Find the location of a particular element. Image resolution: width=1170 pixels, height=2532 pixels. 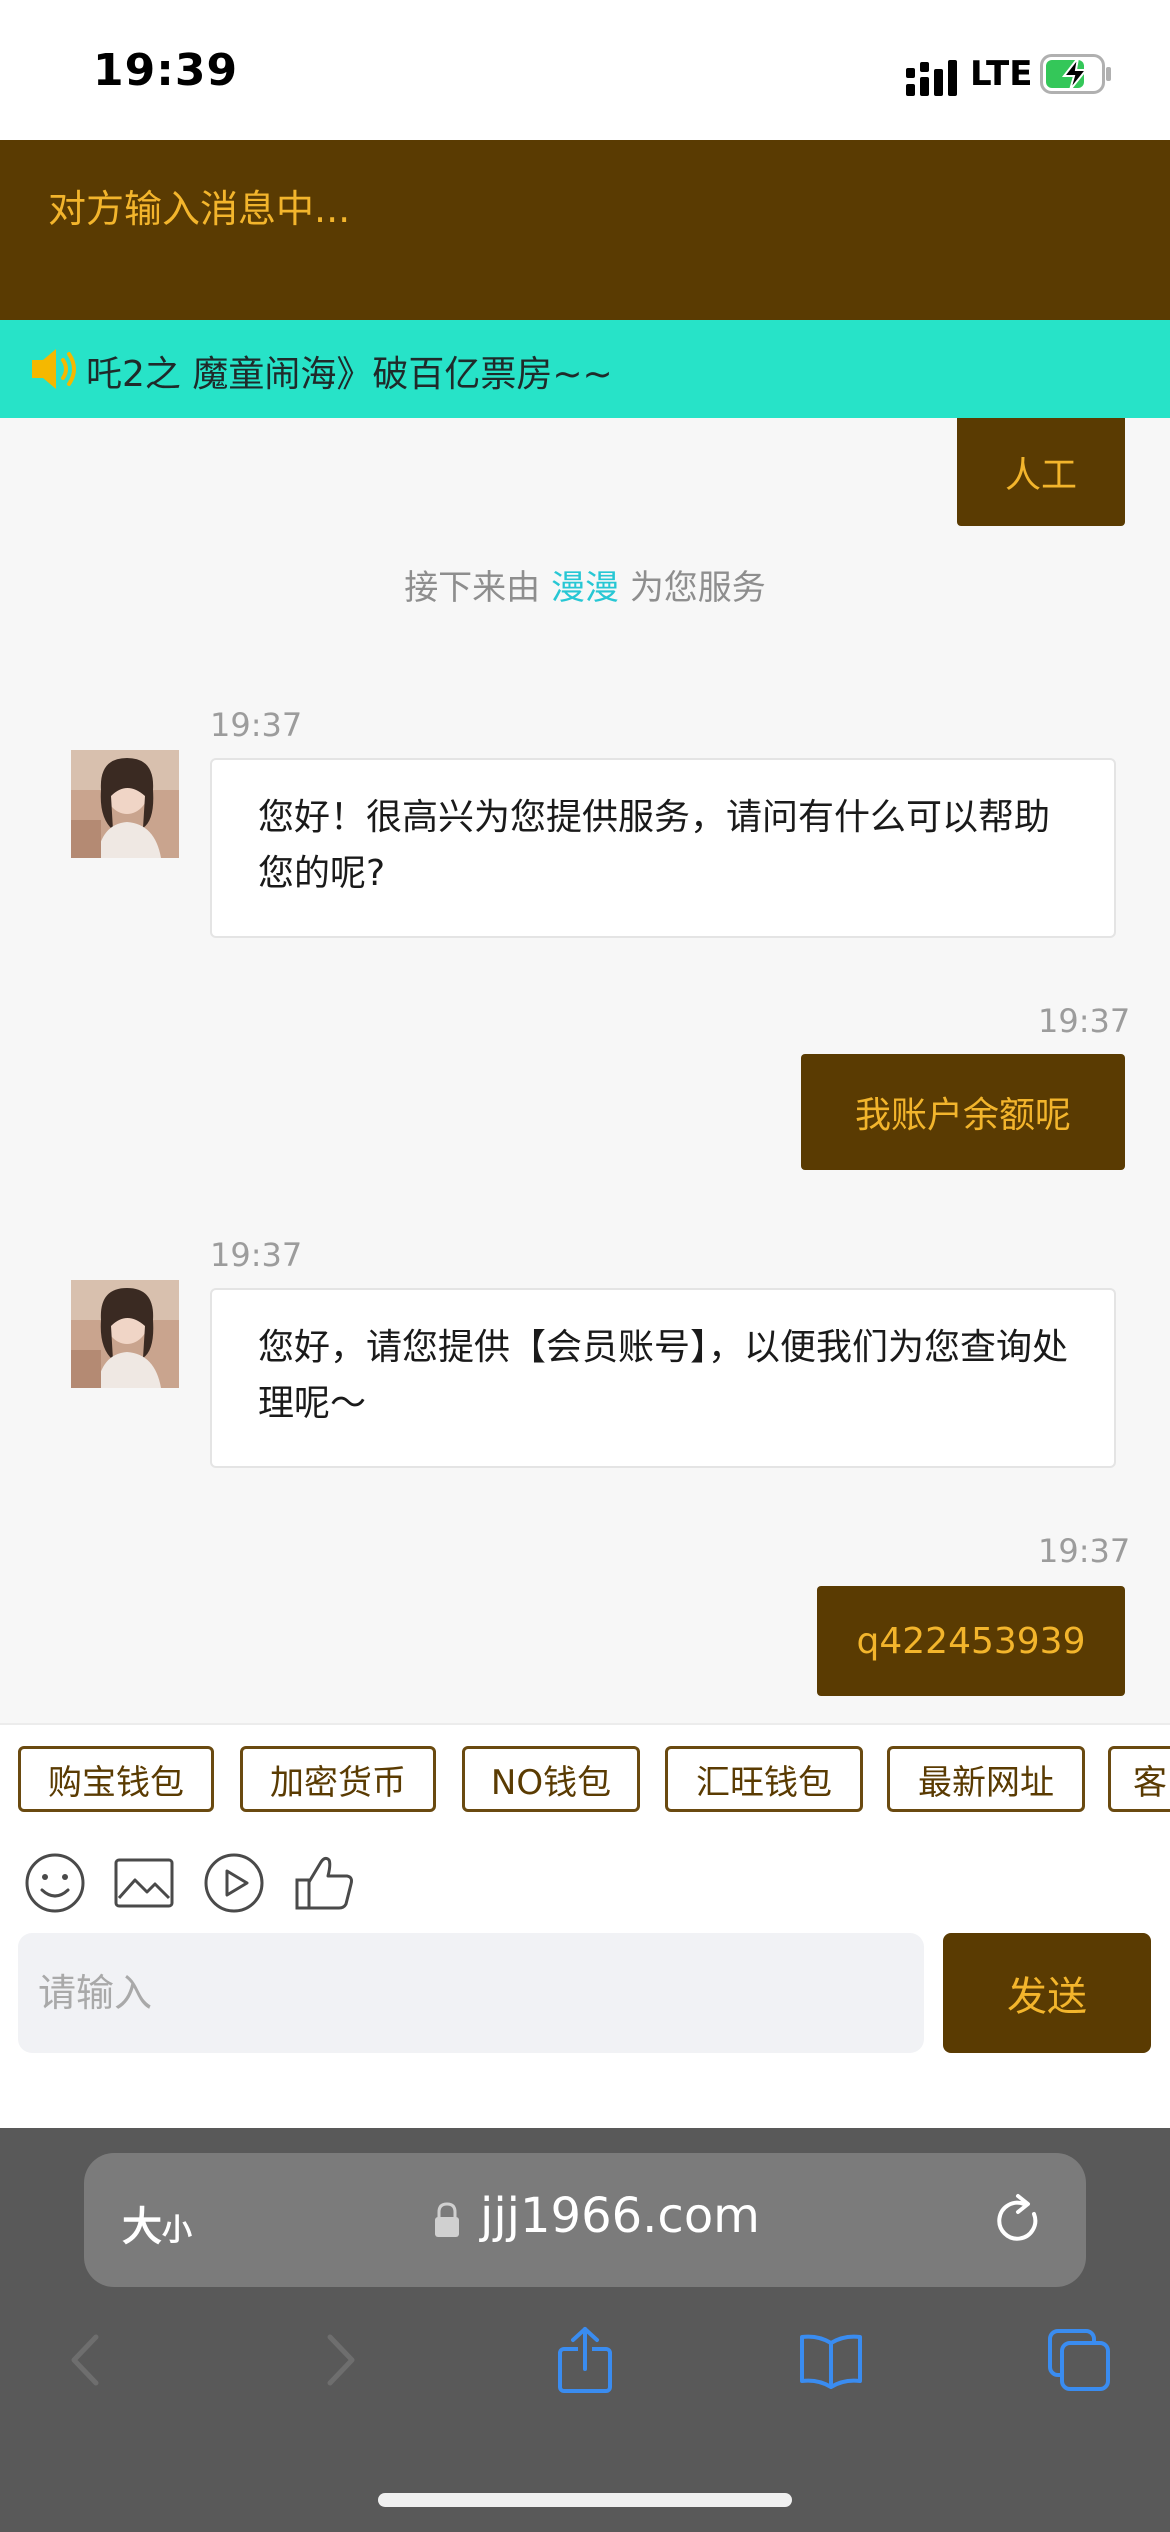

status-bar: 19:39 LTE is located at coordinates (585, 70).